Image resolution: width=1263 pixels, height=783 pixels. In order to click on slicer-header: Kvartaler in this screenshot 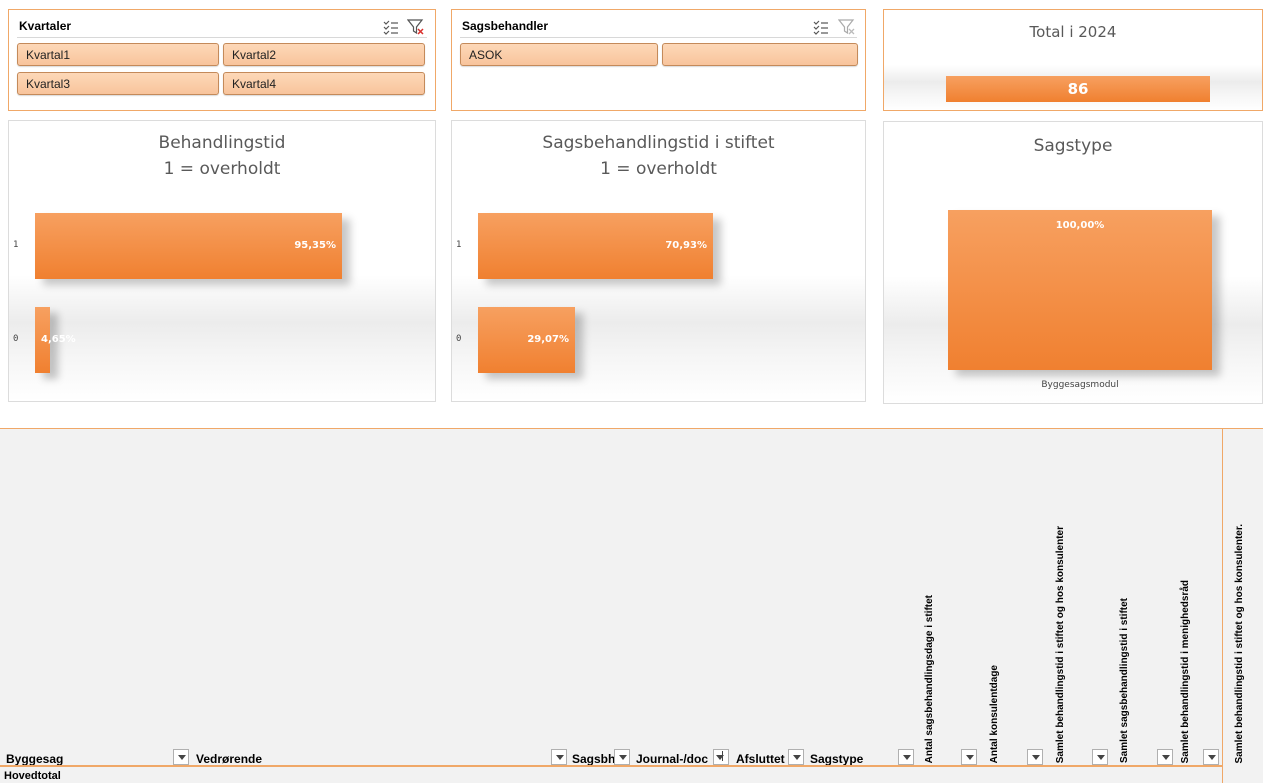, I will do `click(222, 27)`.